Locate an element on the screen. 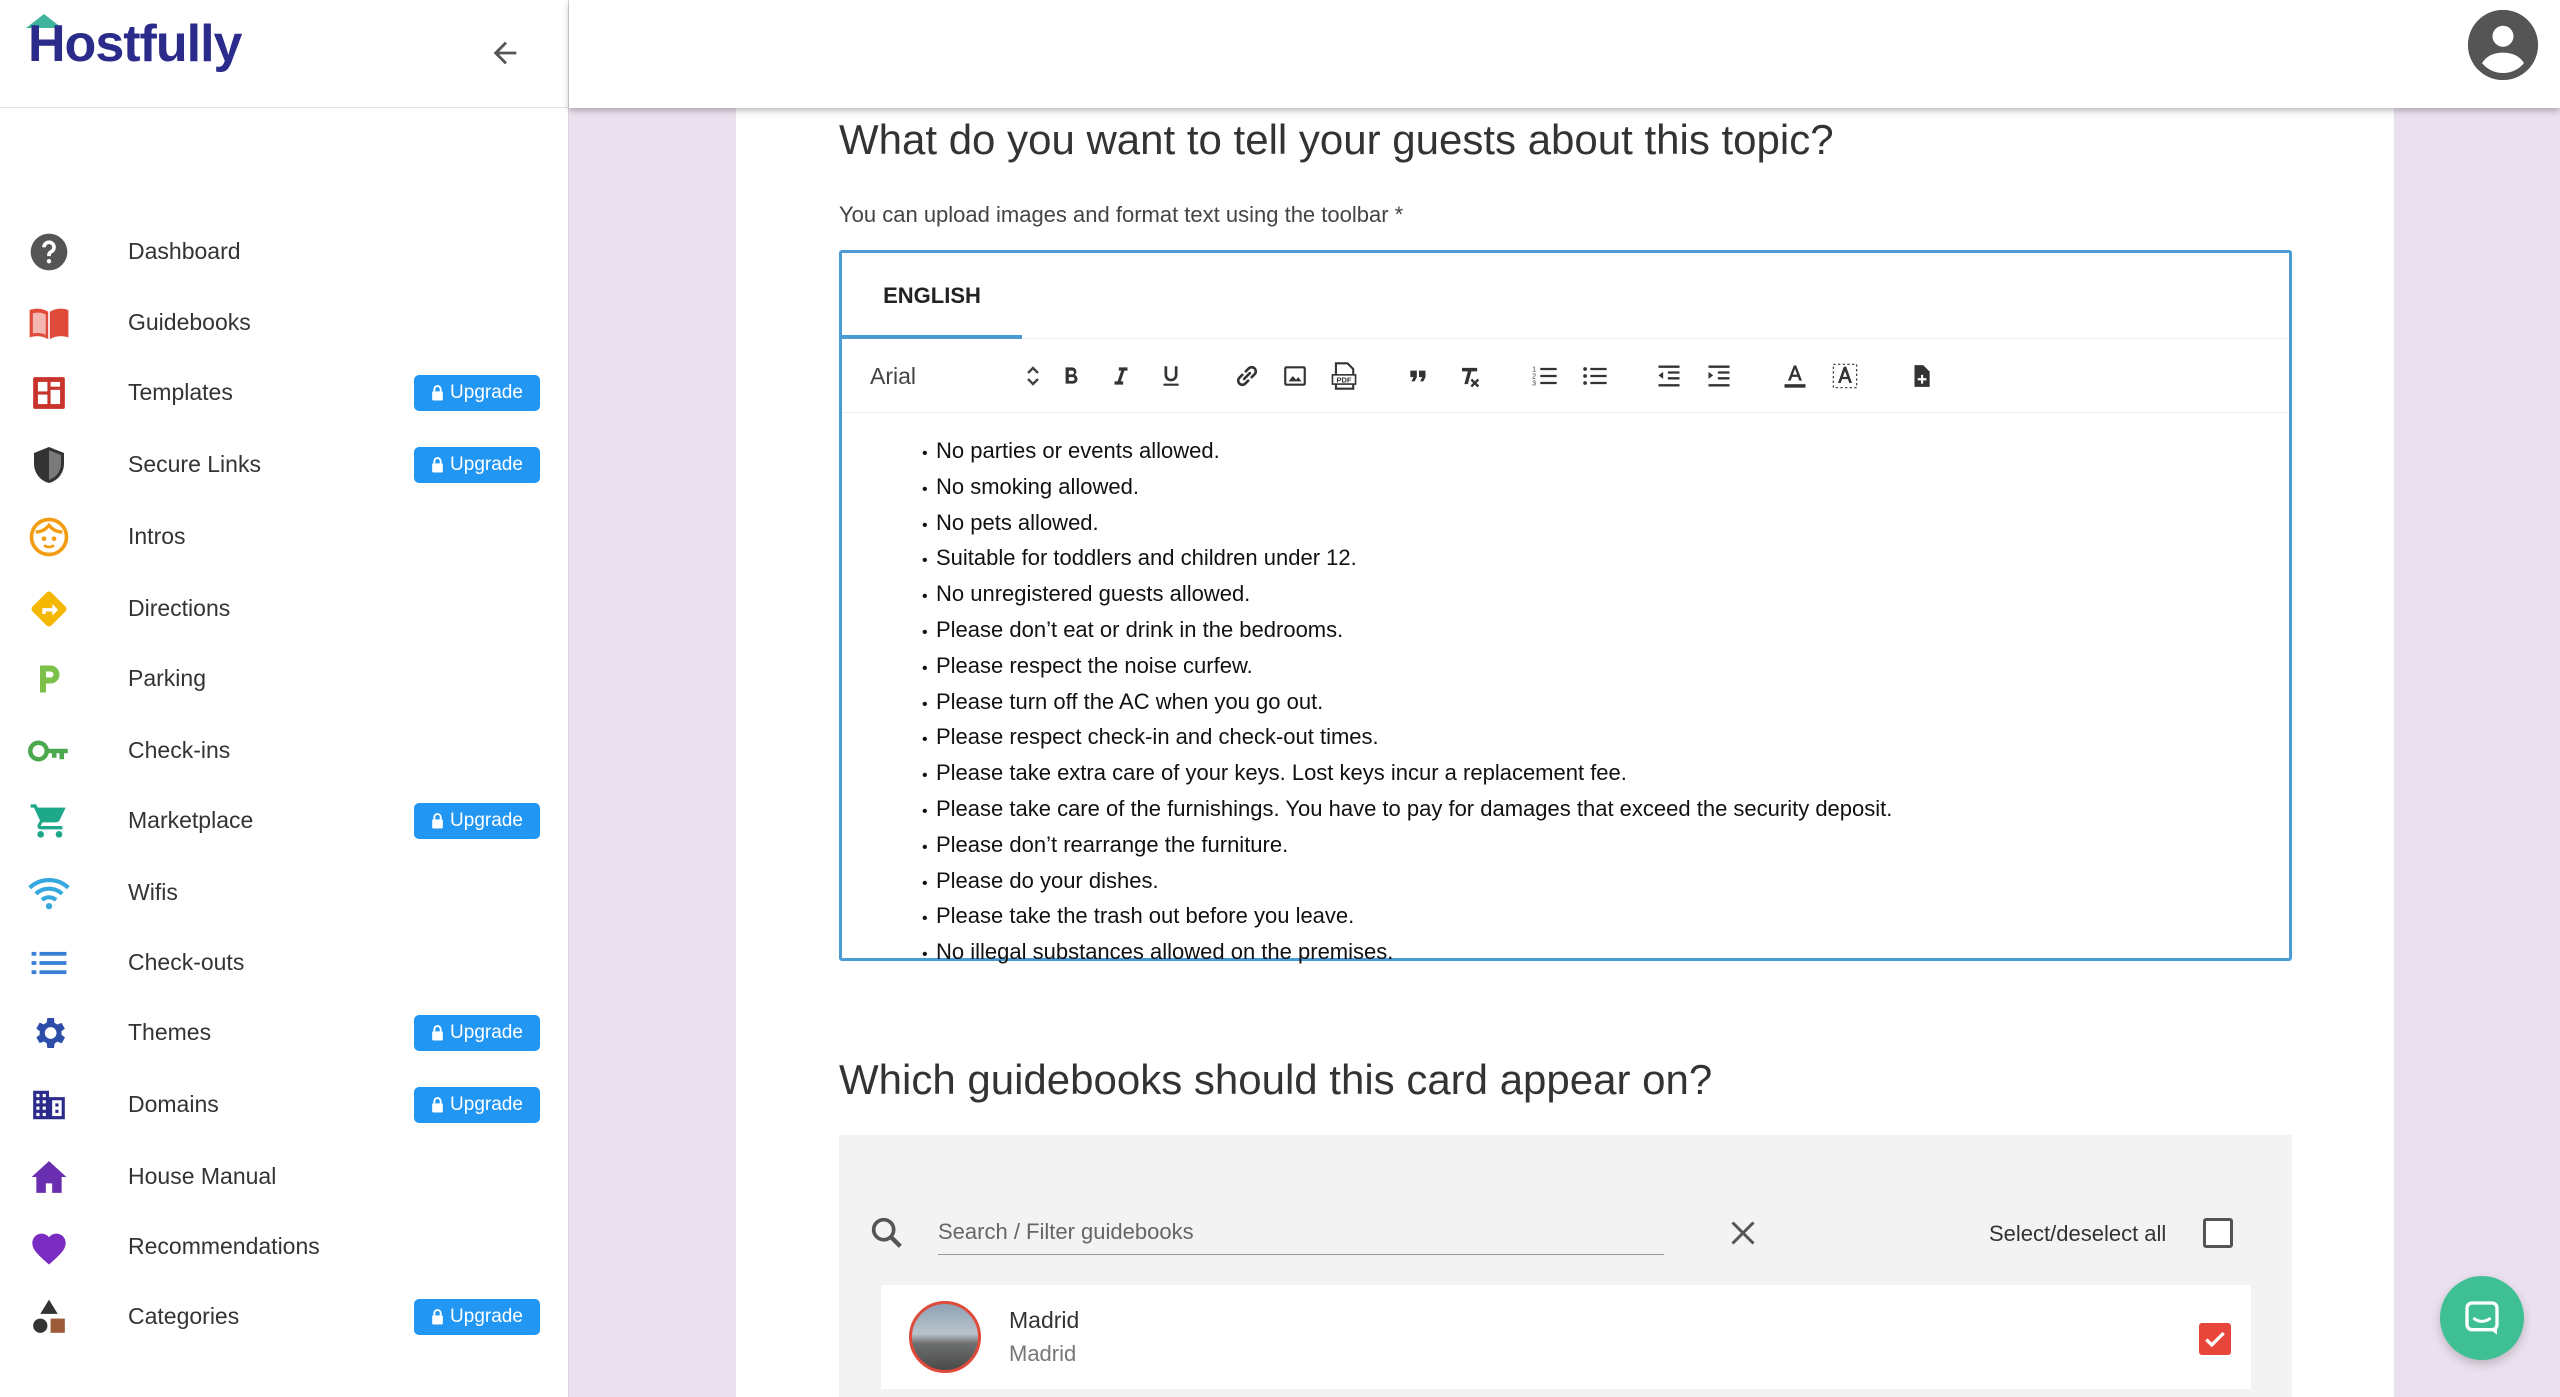 The width and height of the screenshot is (2560, 1397). image-button is located at coordinates (1295, 376).